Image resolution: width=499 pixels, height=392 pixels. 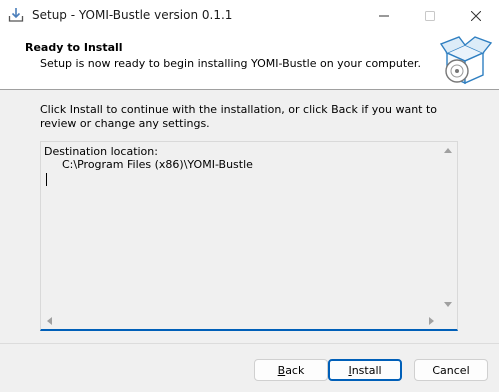 What do you see at coordinates (249, 343) in the screenshot?
I see `footer-divider` at bounding box center [249, 343].